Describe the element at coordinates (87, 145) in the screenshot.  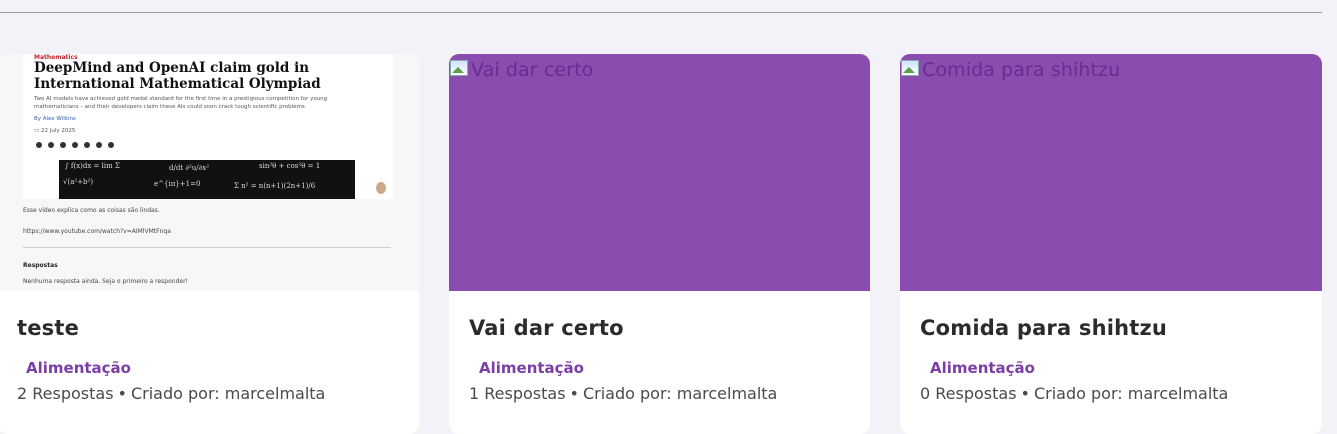
I see `reddit-icon` at that location.